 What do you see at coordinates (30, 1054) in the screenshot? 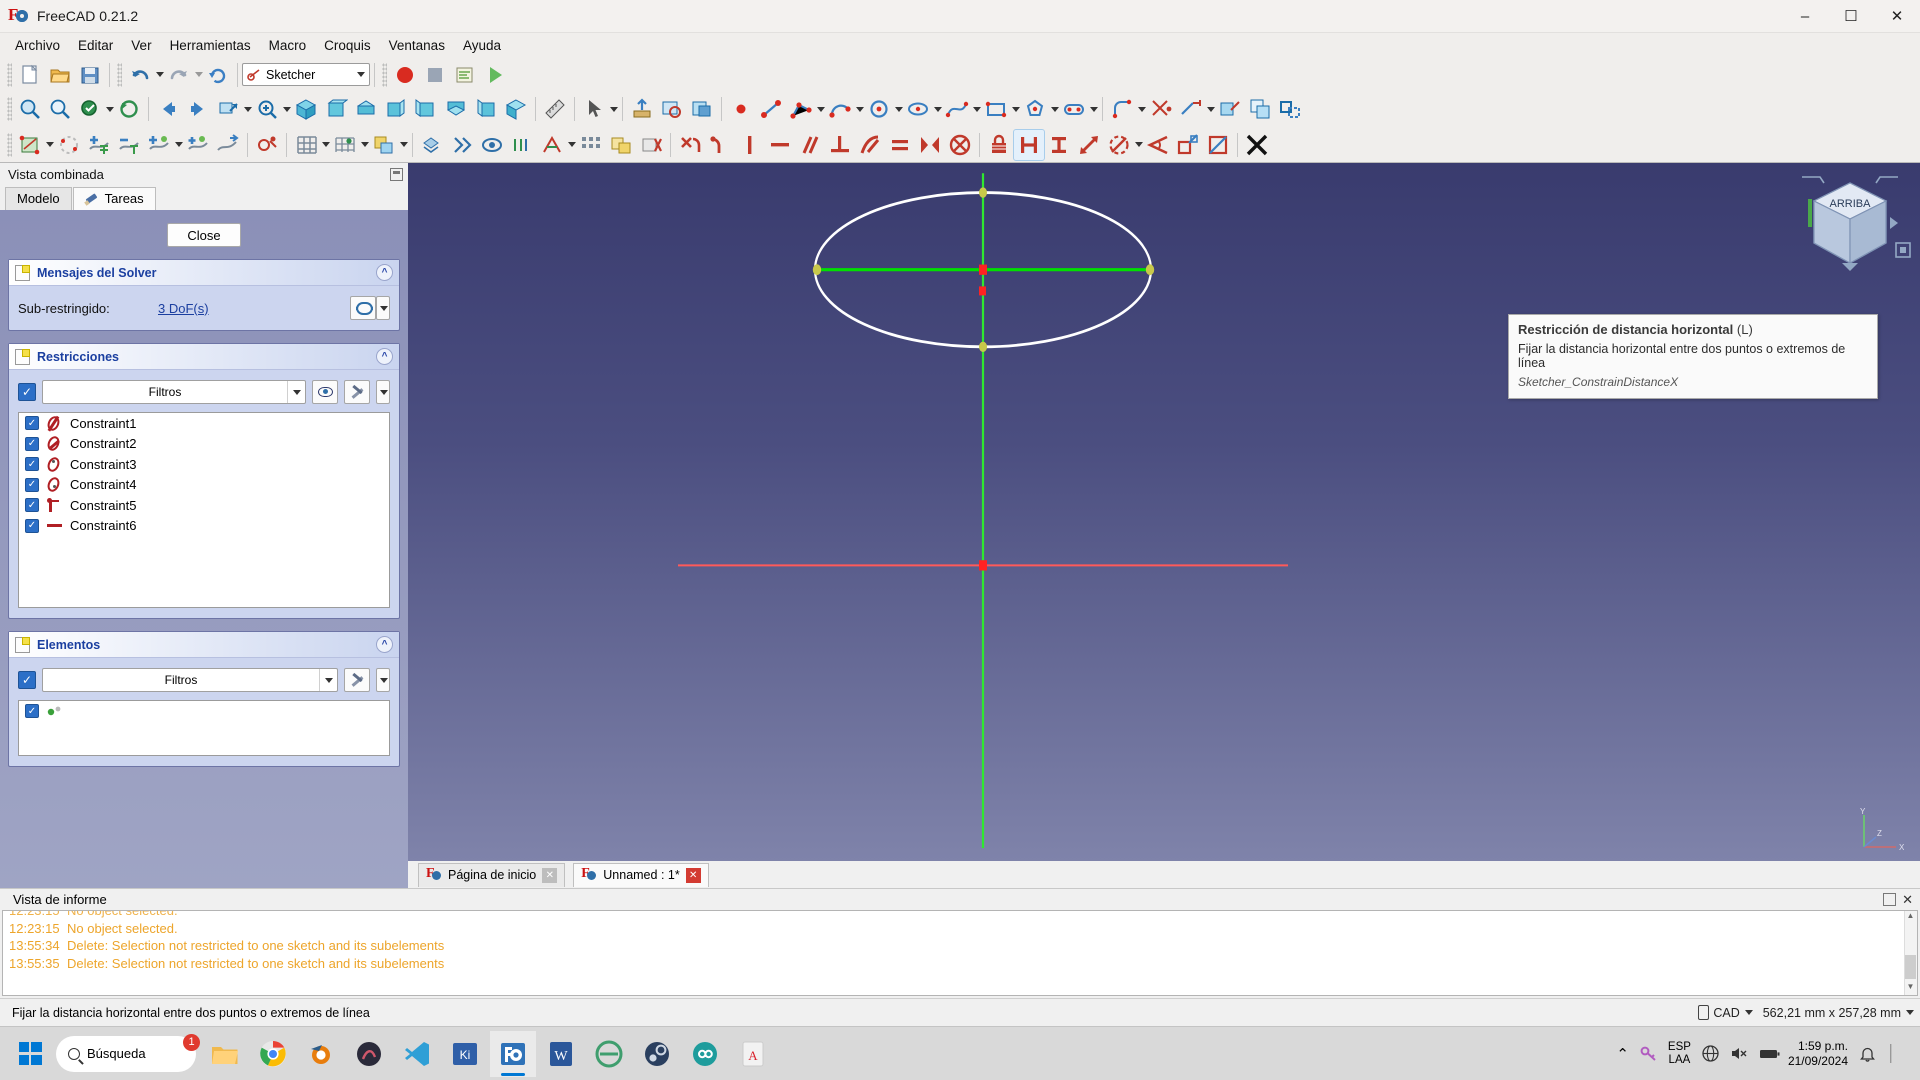
I see `start-button` at bounding box center [30, 1054].